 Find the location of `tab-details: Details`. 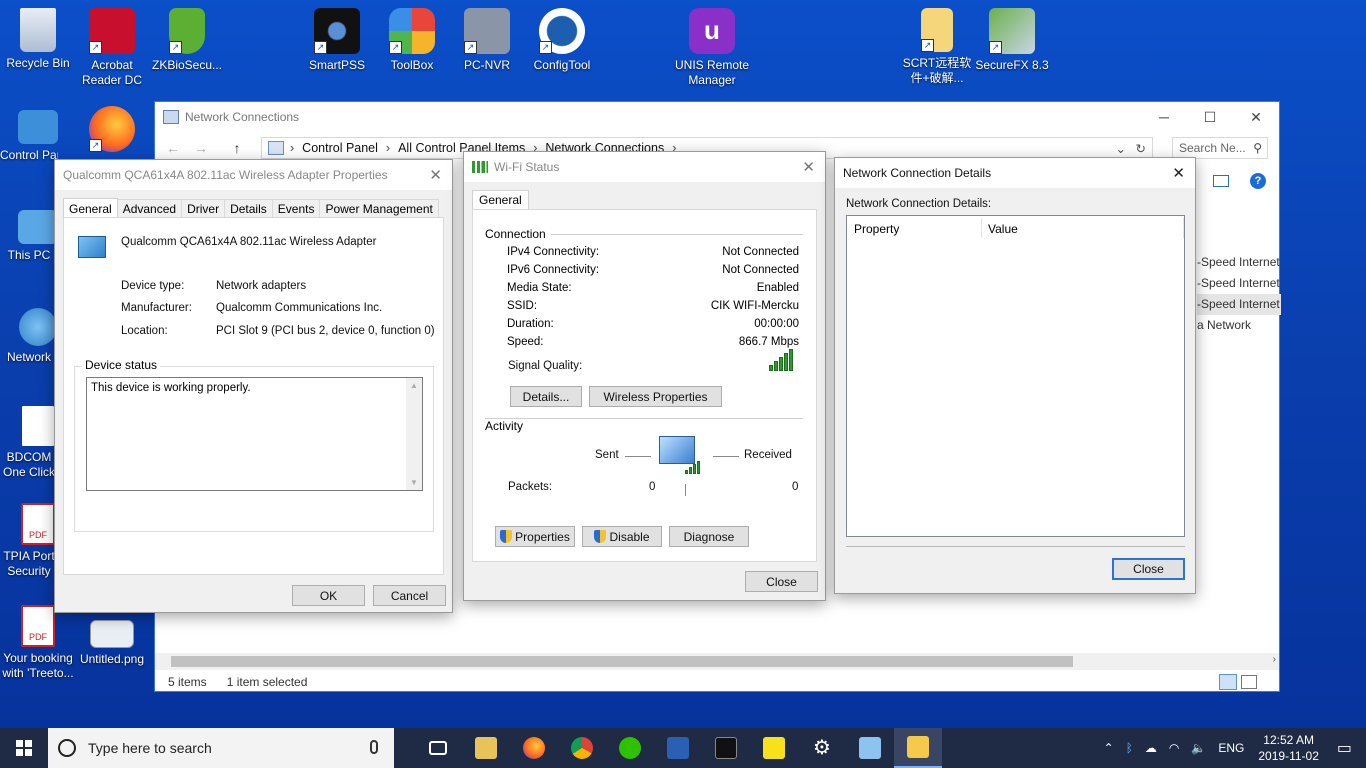

tab-details: Details is located at coordinates (248, 209).